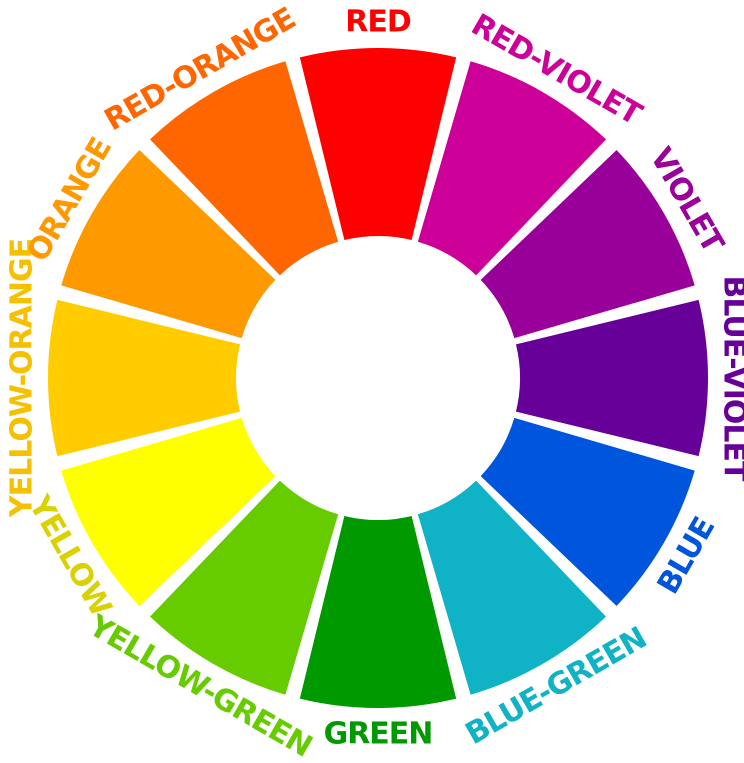 Image resolution: width=744 pixels, height=763 pixels. What do you see at coordinates (22, 378) in the screenshot?
I see `label-yellow-orange: YELLOW-ORANGE` at bounding box center [22, 378].